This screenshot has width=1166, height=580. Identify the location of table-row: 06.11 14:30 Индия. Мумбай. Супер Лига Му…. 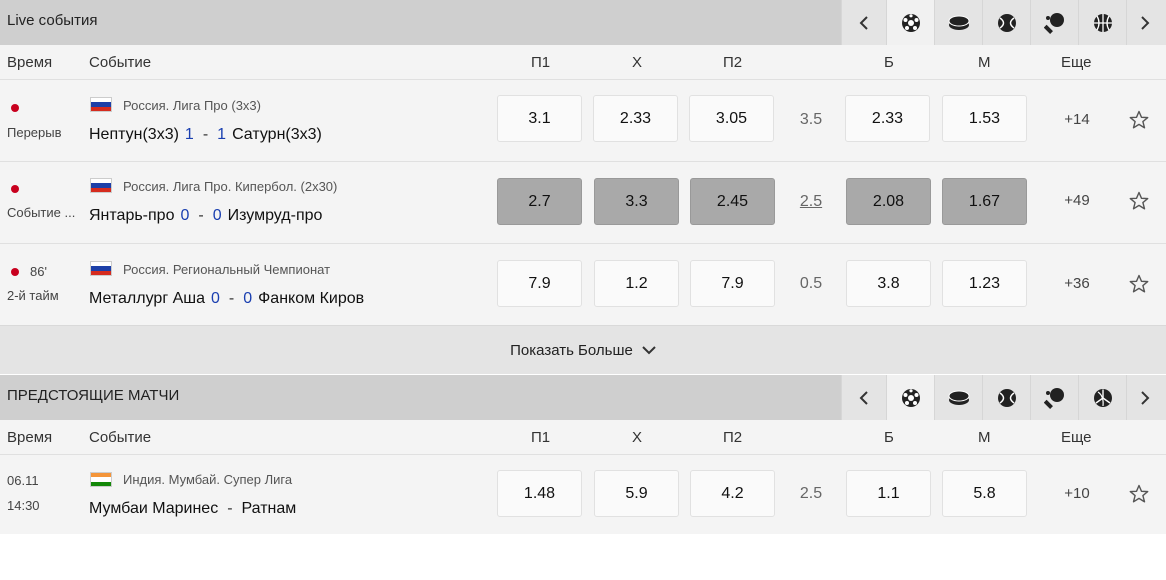
(583, 494).